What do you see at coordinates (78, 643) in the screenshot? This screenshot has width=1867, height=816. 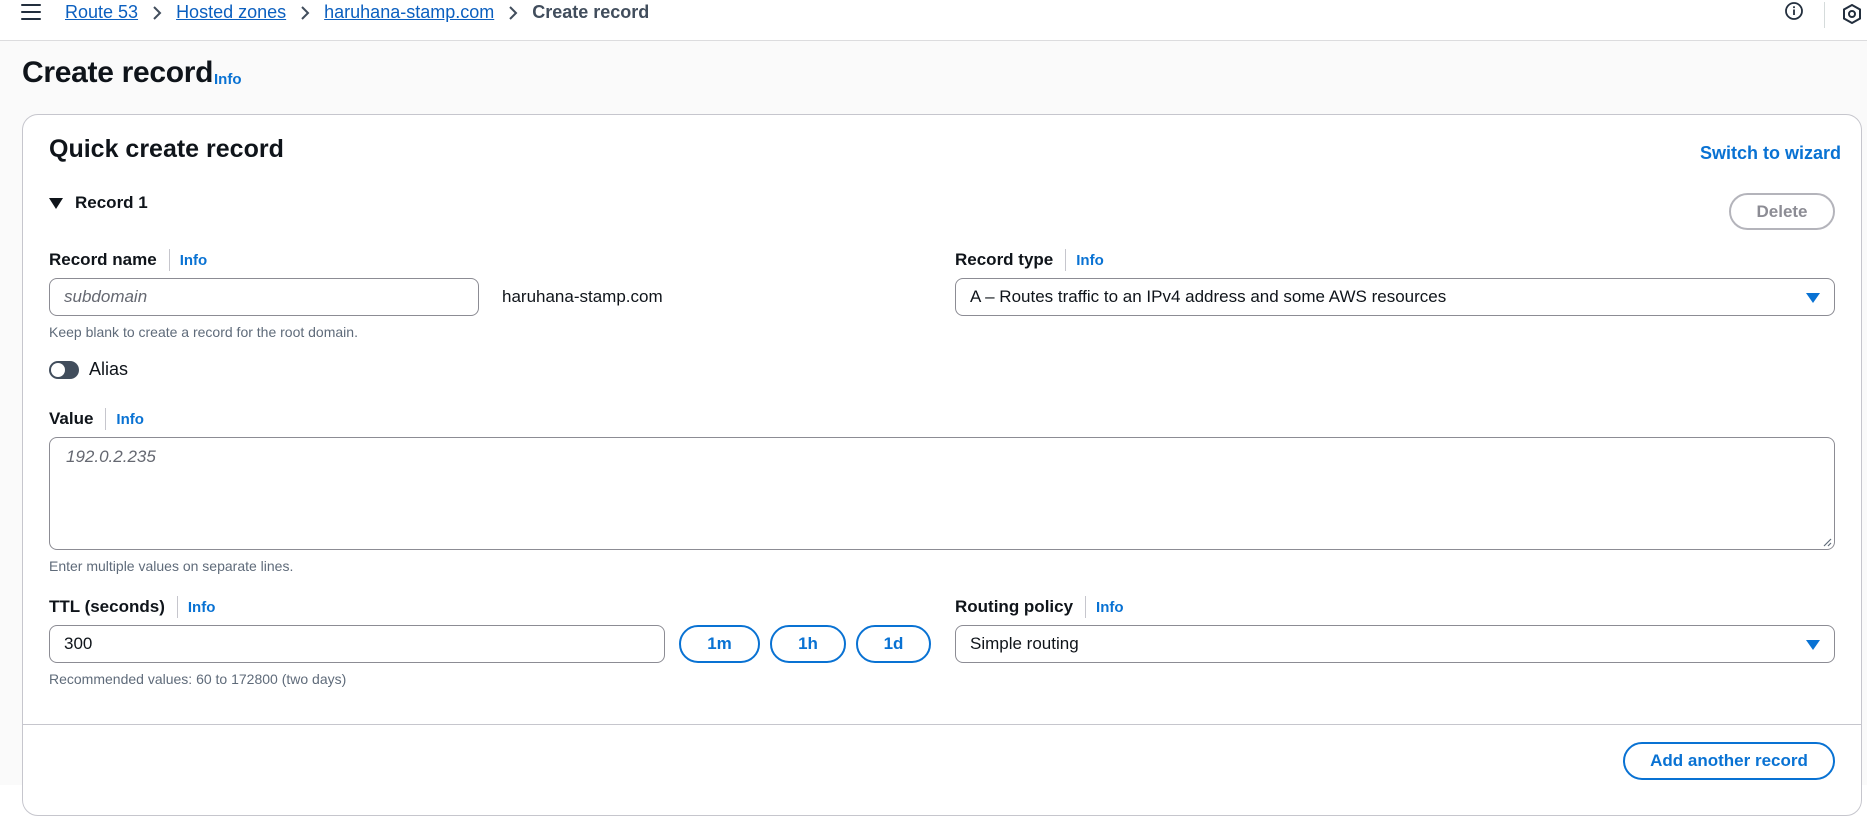 I see `ttl-value: 300` at bounding box center [78, 643].